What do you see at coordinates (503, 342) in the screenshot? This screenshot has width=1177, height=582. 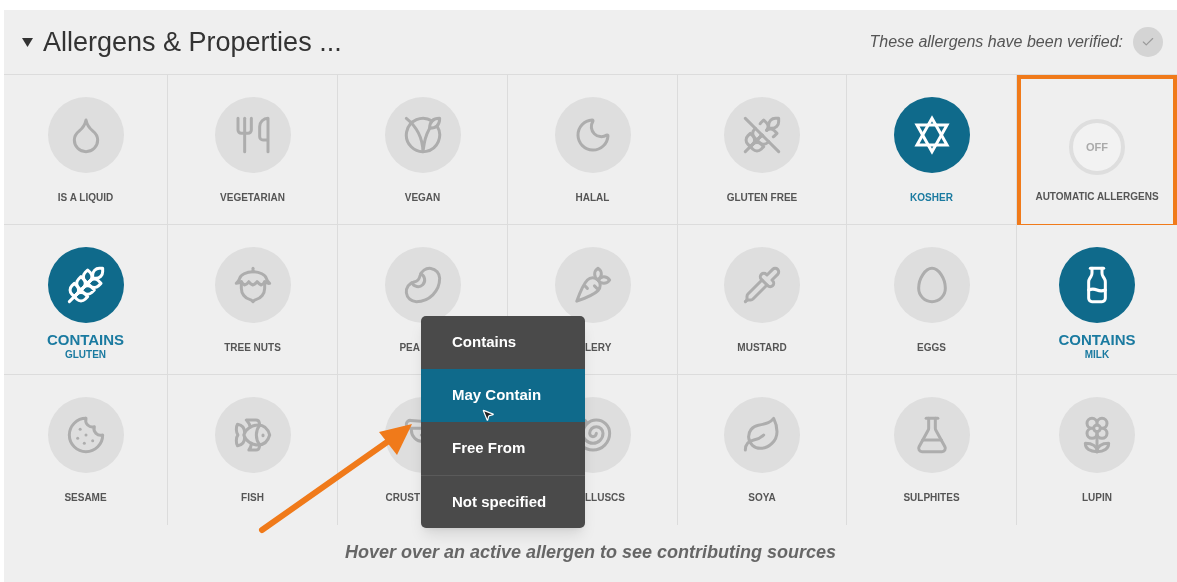 I see `menu-item: Contains` at bounding box center [503, 342].